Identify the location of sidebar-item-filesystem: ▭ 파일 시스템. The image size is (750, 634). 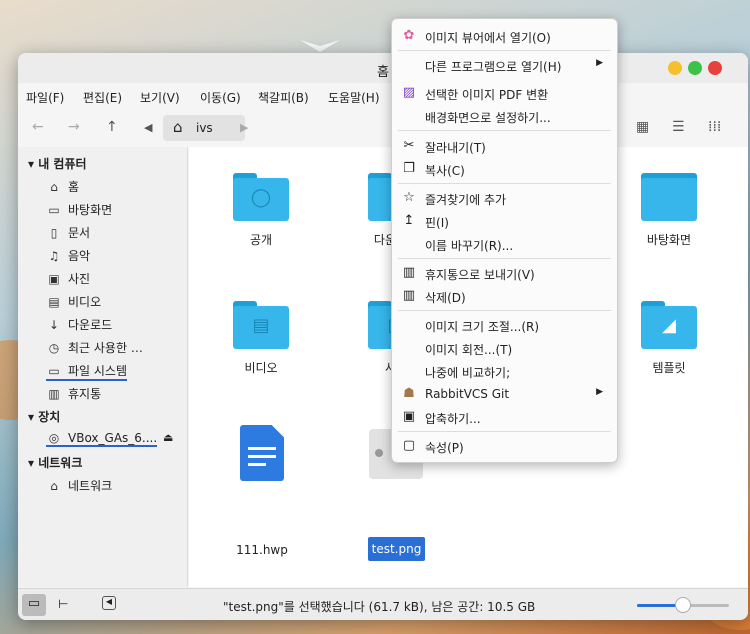
(87, 371).